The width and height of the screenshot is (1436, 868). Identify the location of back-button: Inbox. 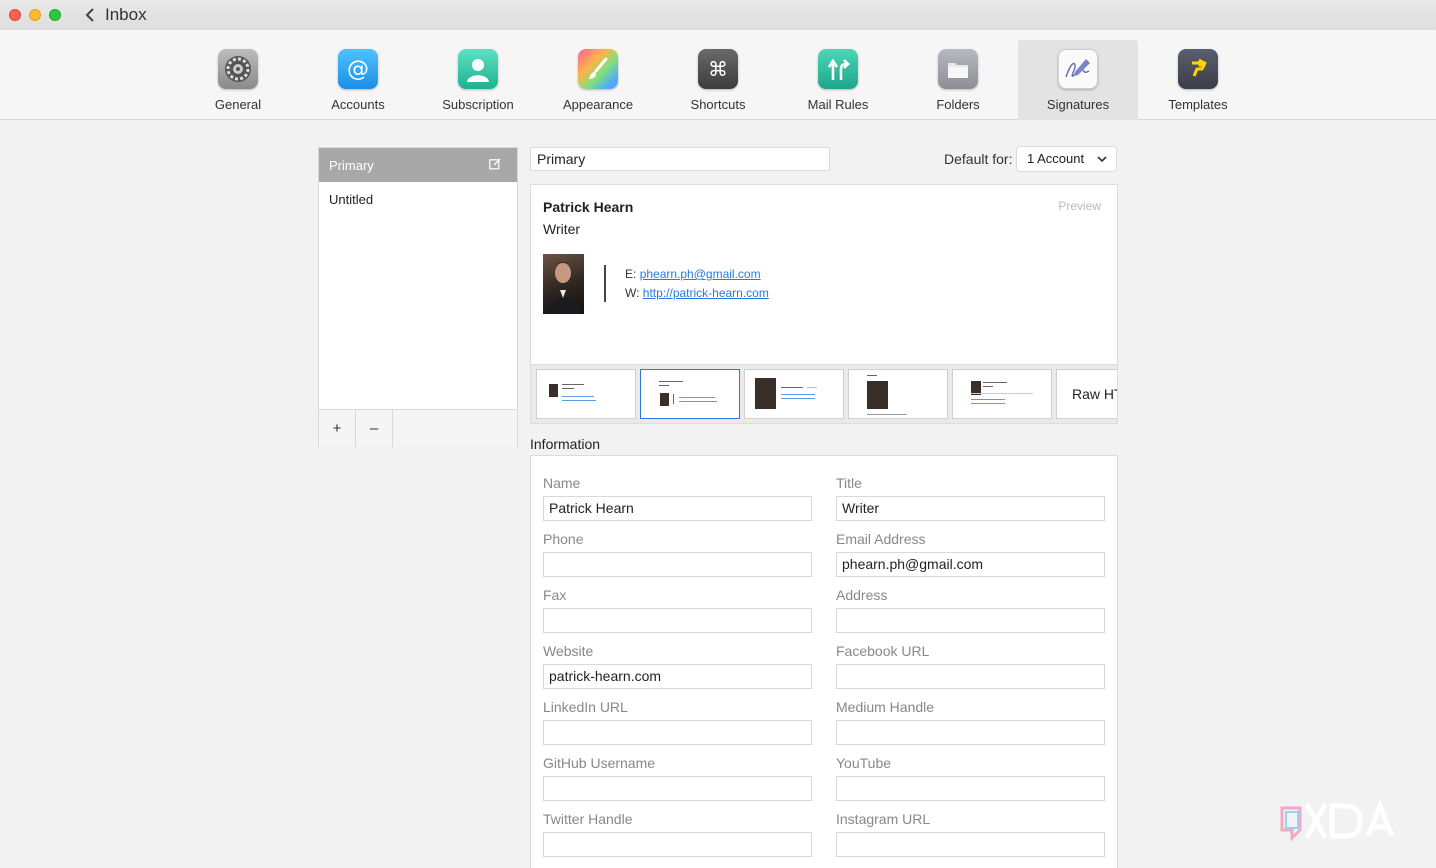
(115, 15).